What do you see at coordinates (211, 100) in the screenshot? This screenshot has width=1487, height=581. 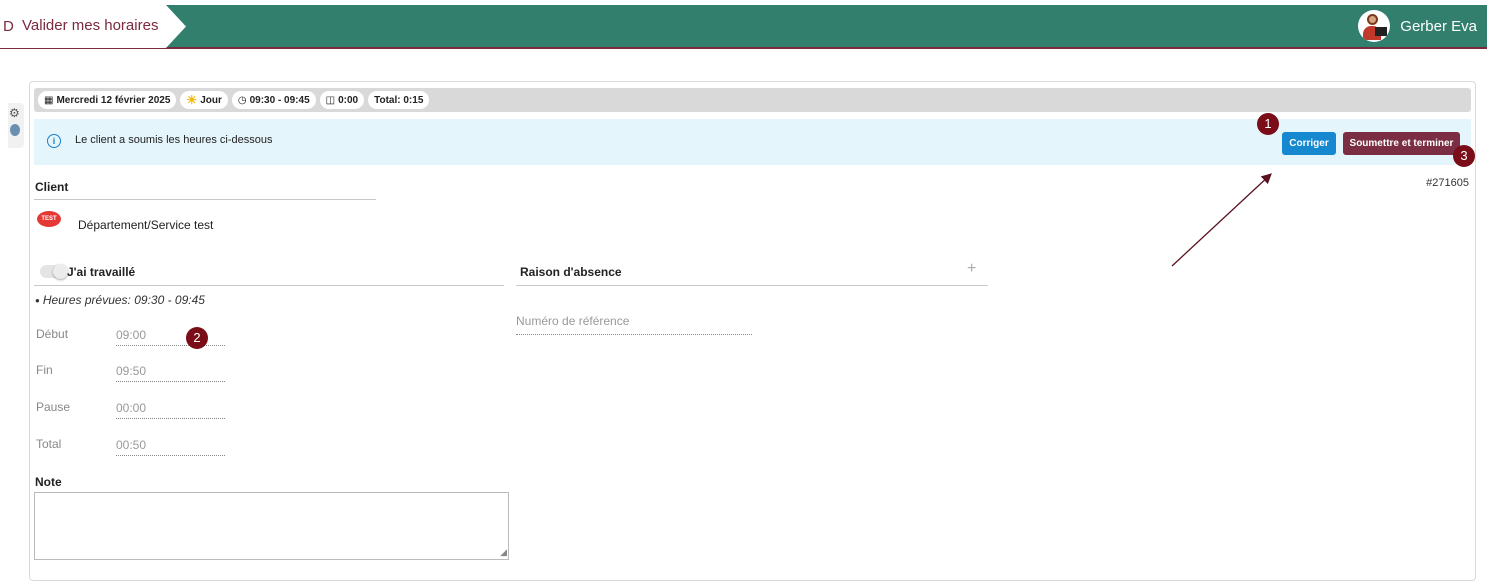 I see `shift-text: Jour` at bounding box center [211, 100].